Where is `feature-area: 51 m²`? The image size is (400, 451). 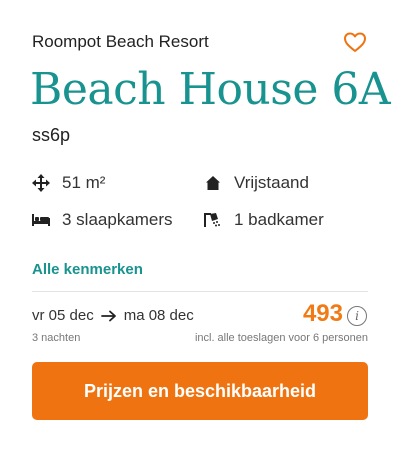 feature-area: 51 m² is located at coordinates (68, 183).